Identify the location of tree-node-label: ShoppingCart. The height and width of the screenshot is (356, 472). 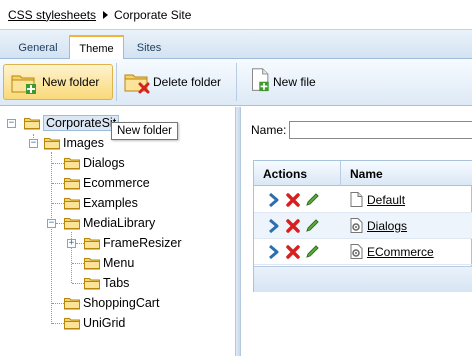
(121, 303).